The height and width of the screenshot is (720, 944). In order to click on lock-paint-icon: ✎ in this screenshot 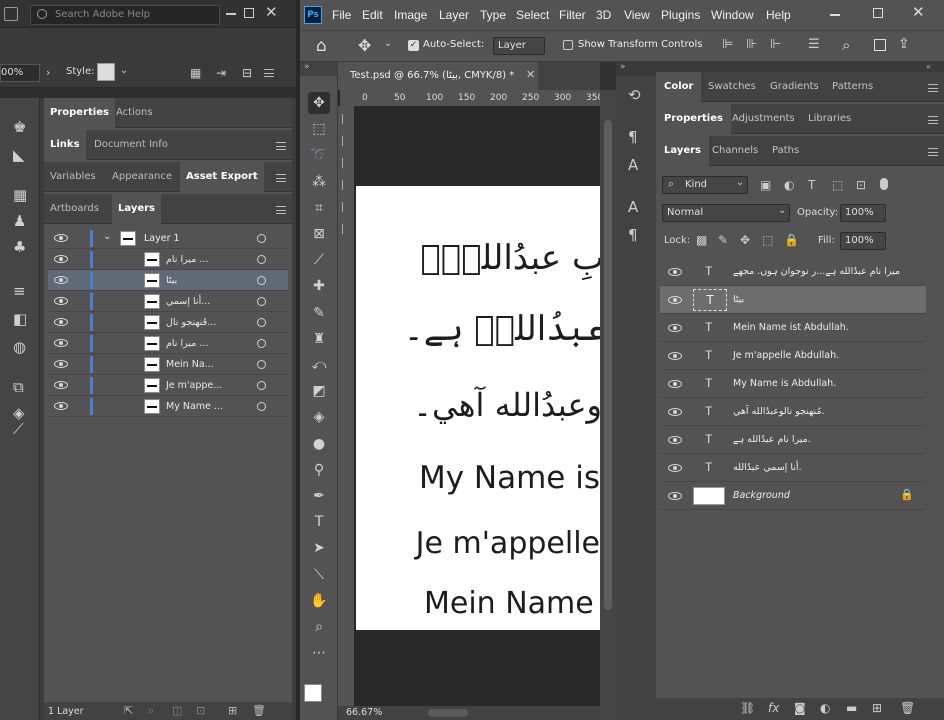, I will do `click(723, 240)`.